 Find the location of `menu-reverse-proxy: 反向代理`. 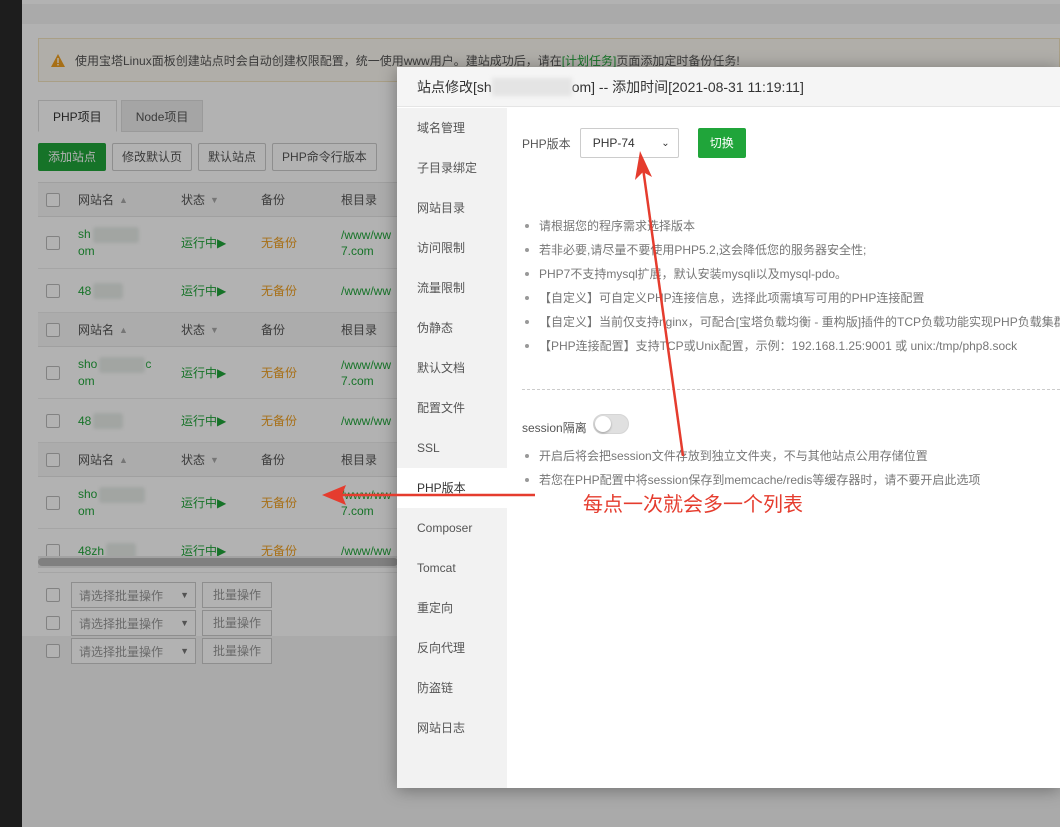

menu-reverse-proxy: 反向代理 is located at coordinates (452, 648).